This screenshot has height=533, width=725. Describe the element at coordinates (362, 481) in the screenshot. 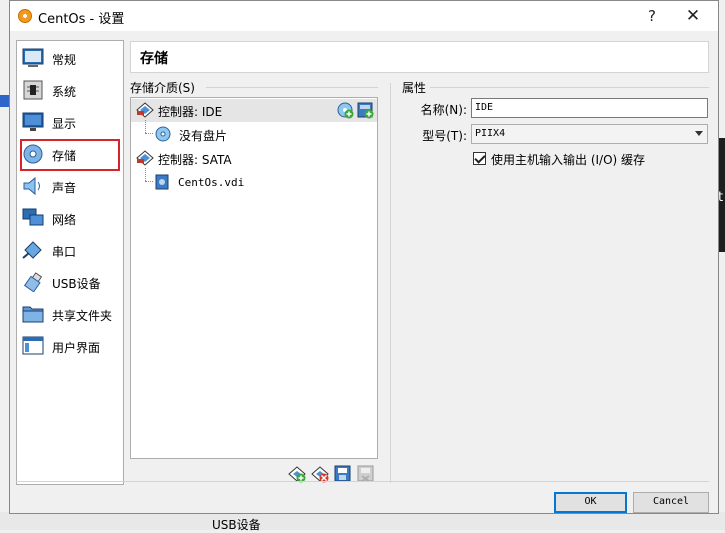

I see `footer-divider` at that location.